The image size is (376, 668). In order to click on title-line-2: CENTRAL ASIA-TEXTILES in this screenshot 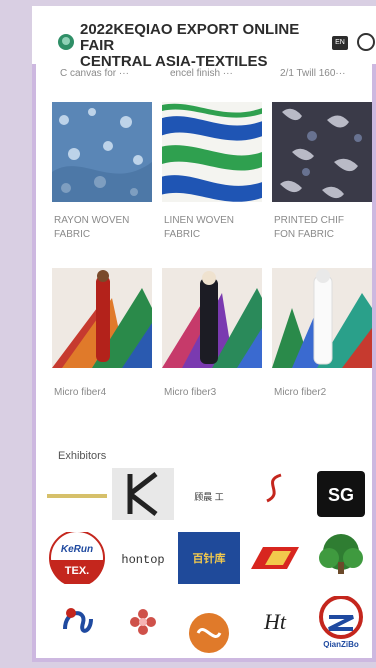, I will do `click(174, 61)`.